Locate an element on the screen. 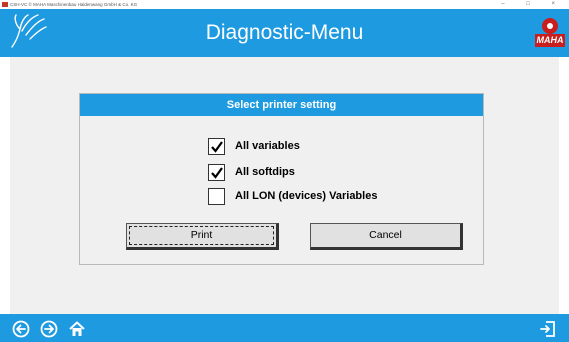 The width and height of the screenshot is (569, 342). all-variables-checkbox is located at coordinates (216, 146).